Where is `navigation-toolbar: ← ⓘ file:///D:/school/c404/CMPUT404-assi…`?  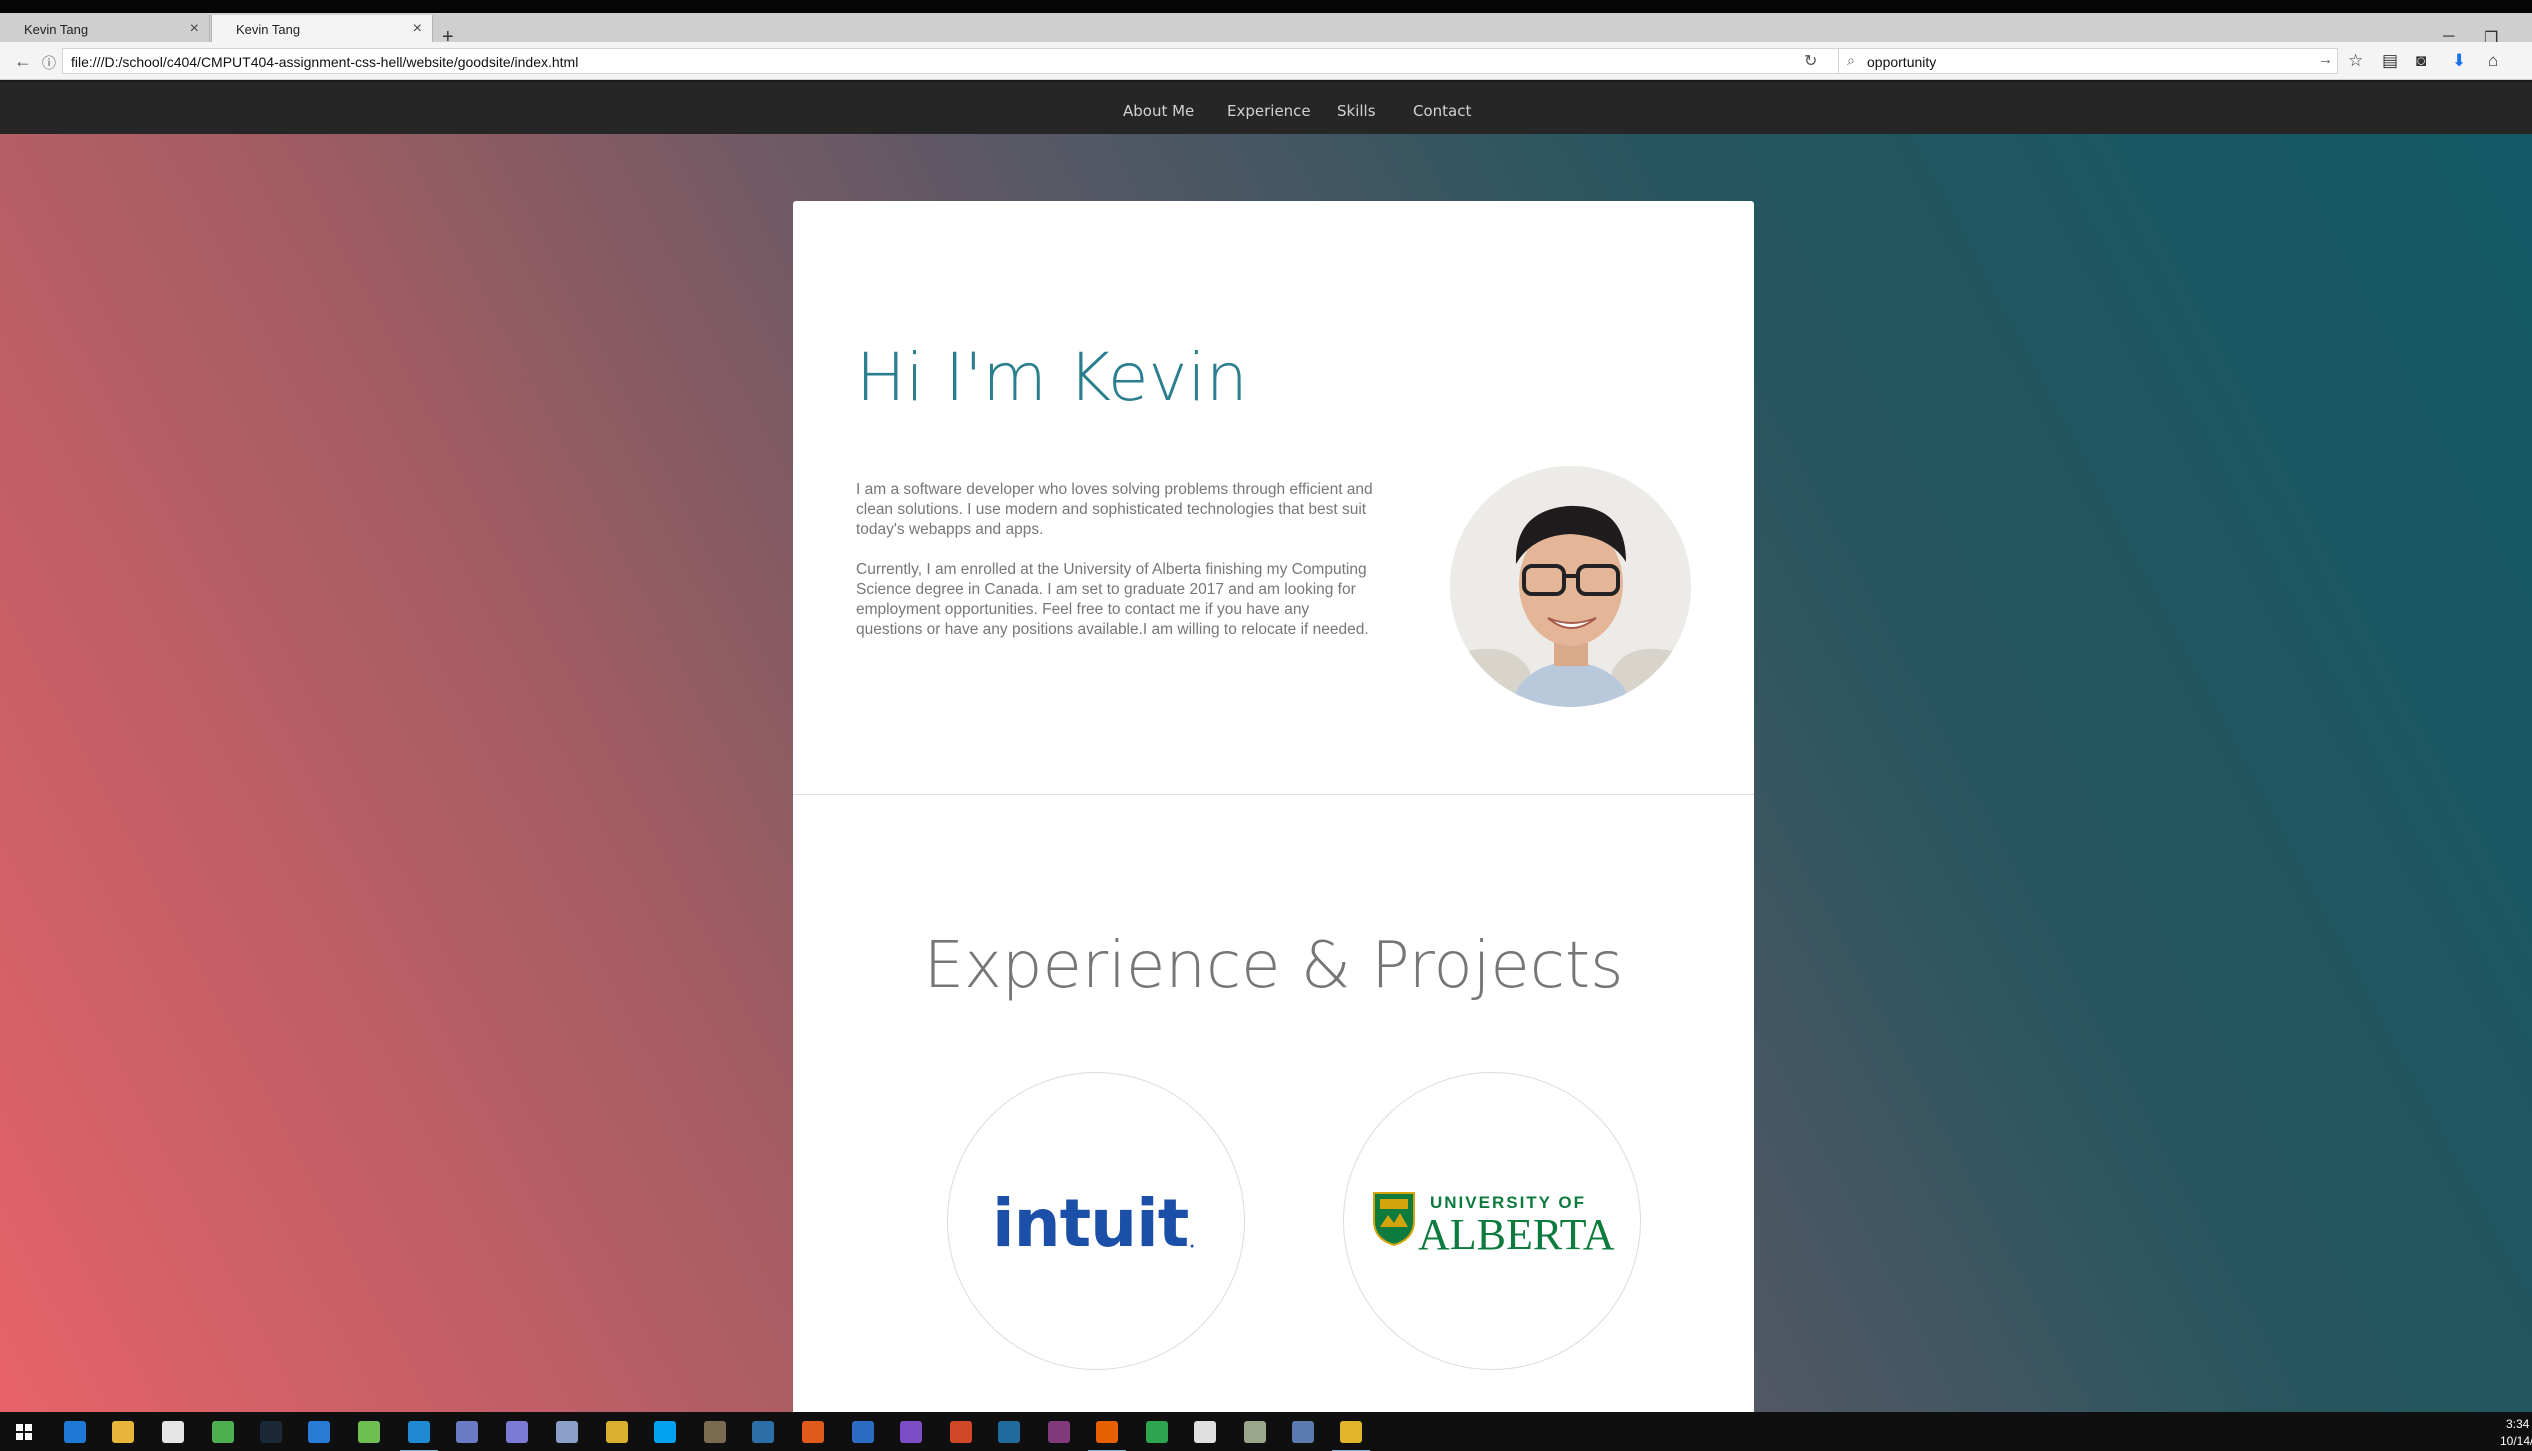
navigation-toolbar: ← ⓘ file:///D:/school/c404/CMPUT404-assi… is located at coordinates (1266, 61).